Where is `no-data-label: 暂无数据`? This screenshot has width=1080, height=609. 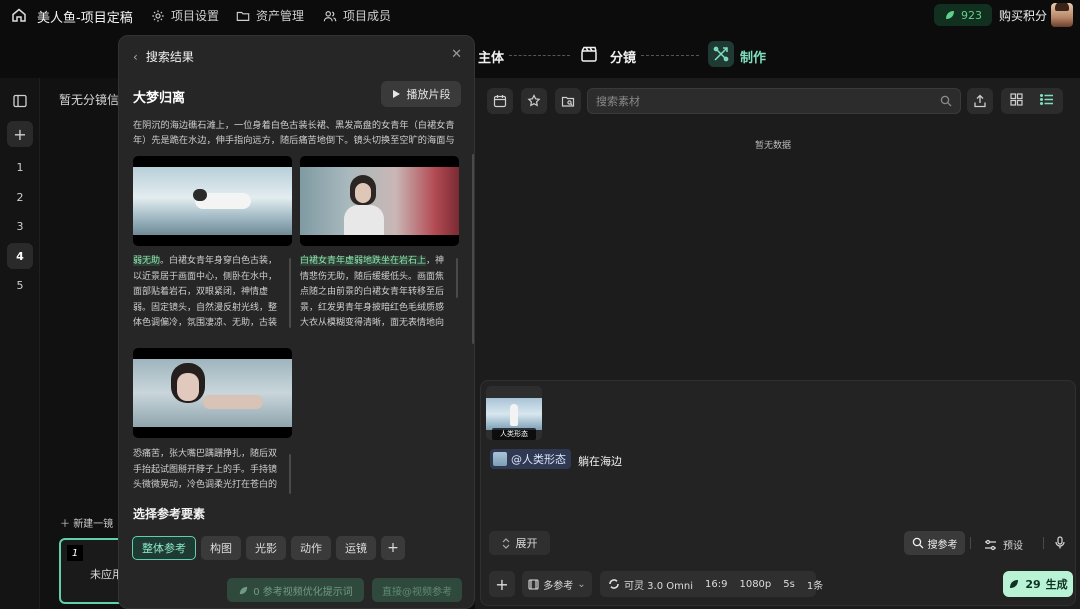
no-data-label: 暂无数据 is located at coordinates (773, 146).